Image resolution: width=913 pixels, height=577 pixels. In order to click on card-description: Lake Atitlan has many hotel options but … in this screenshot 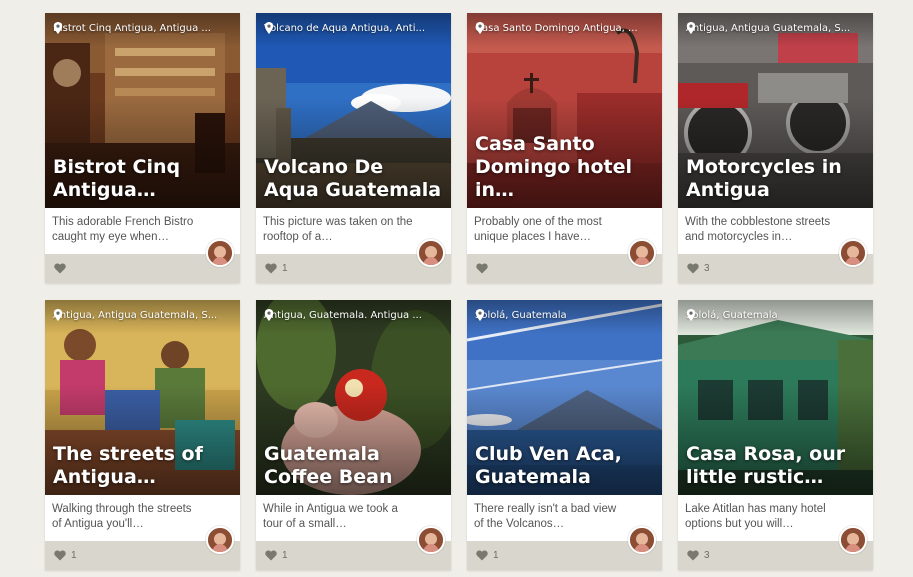, I will do `click(755, 516)`.